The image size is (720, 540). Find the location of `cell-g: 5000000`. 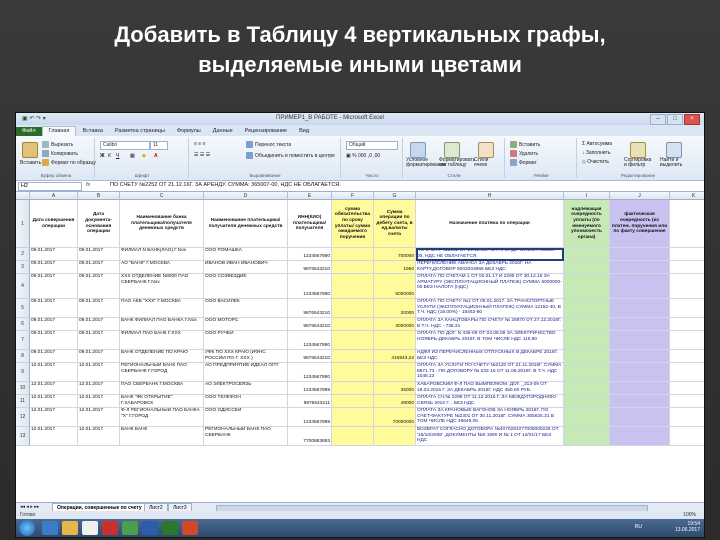

cell-g: 5000000 is located at coordinates (395, 286).